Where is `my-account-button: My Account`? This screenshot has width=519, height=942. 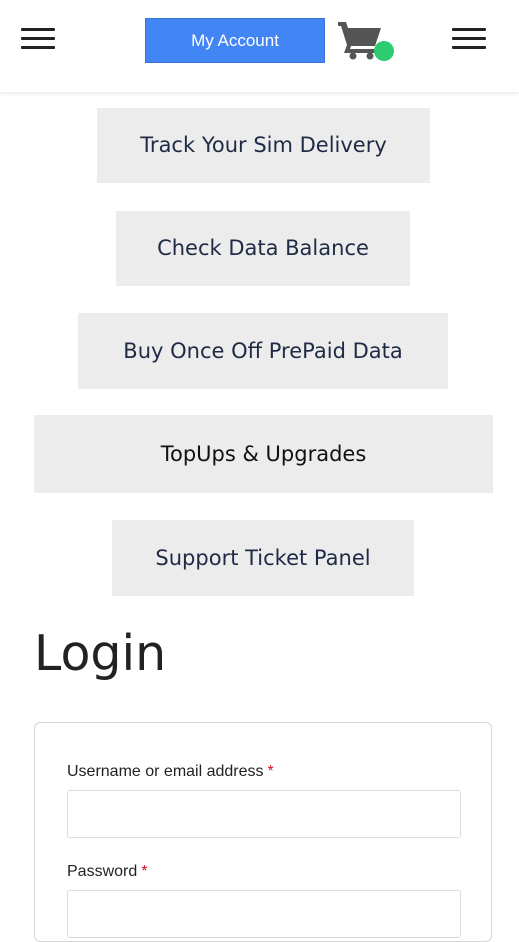 my-account-button: My Account is located at coordinates (235, 40).